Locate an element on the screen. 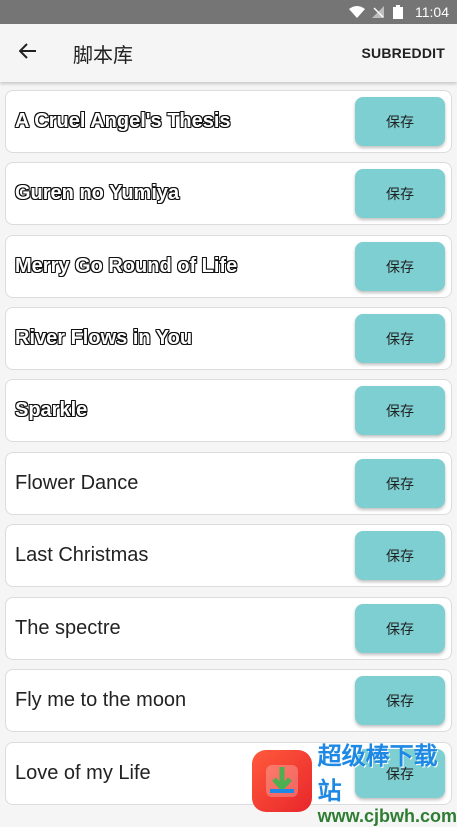  song-title: River Flows in You is located at coordinates (104, 338).